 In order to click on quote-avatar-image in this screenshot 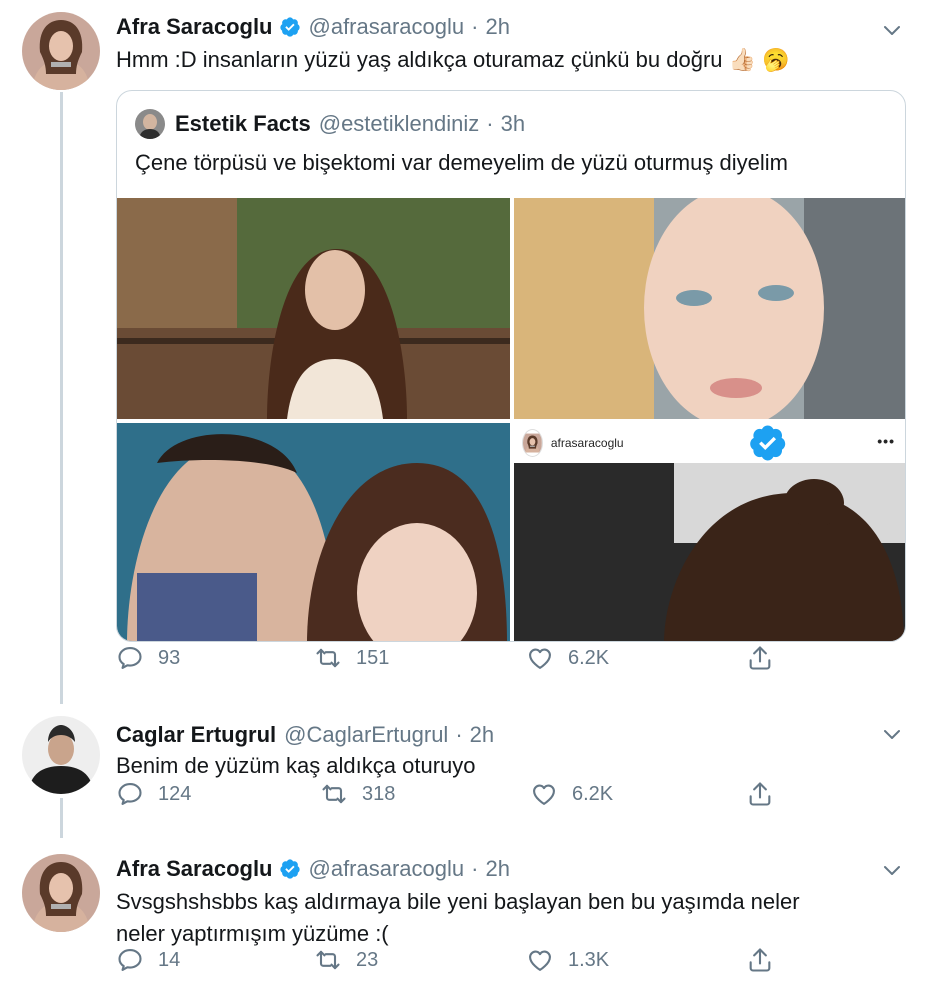, I will do `click(150, 124)`.